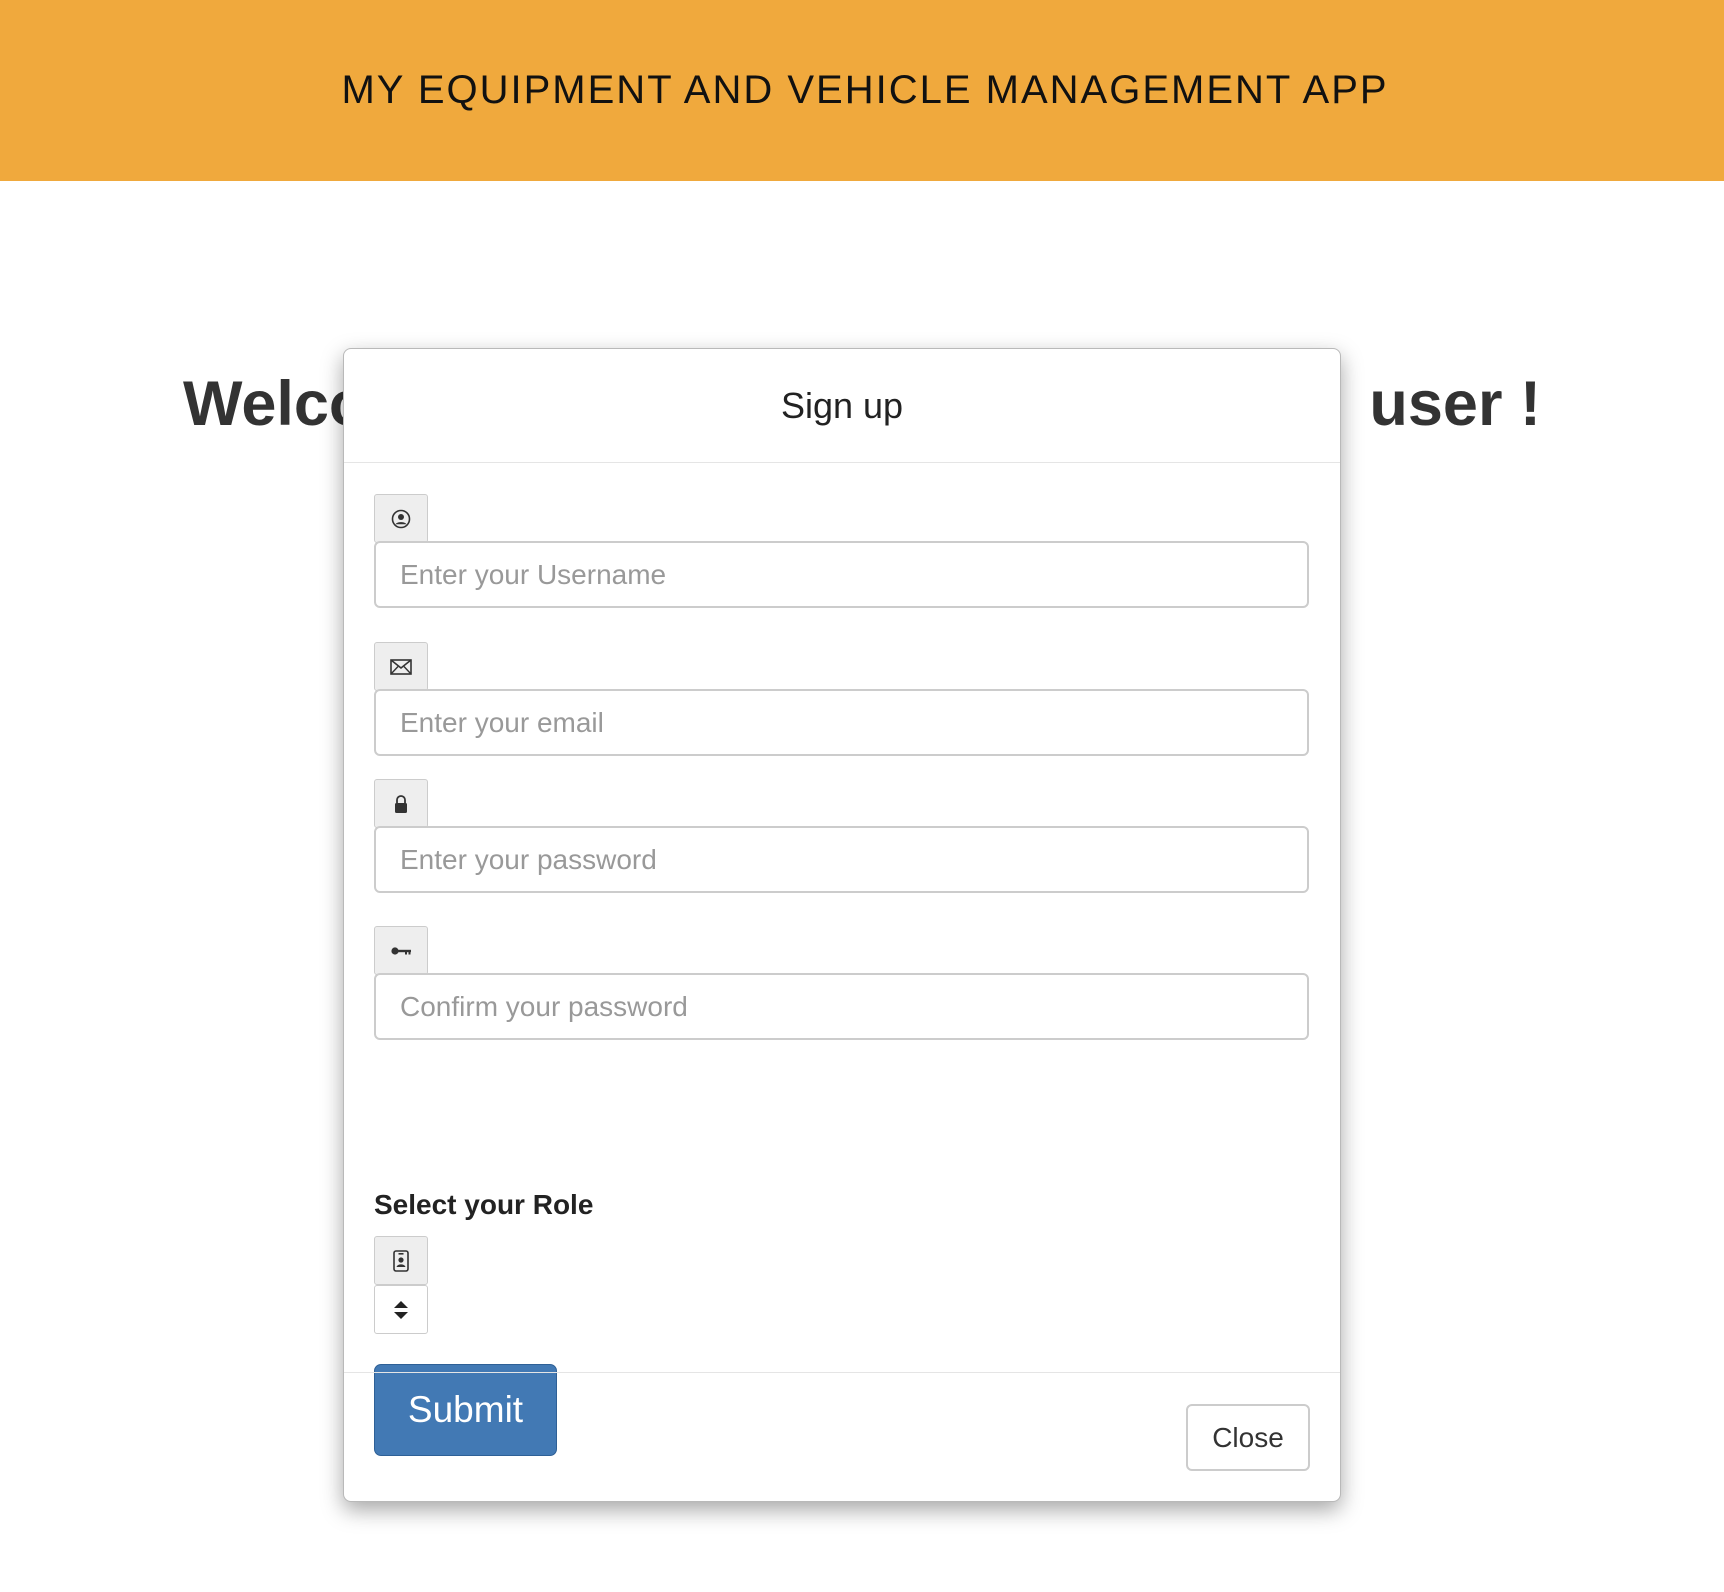  I want to click on role-label: Select your Role, so click(484, 1204).